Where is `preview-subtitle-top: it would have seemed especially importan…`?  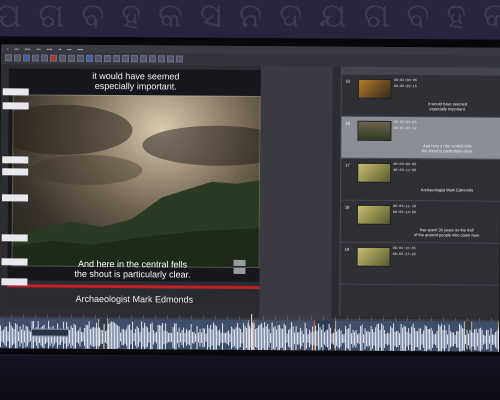
preview-subtitle-top: it would have seemed especially importan… is located at coordinates (136, 81).